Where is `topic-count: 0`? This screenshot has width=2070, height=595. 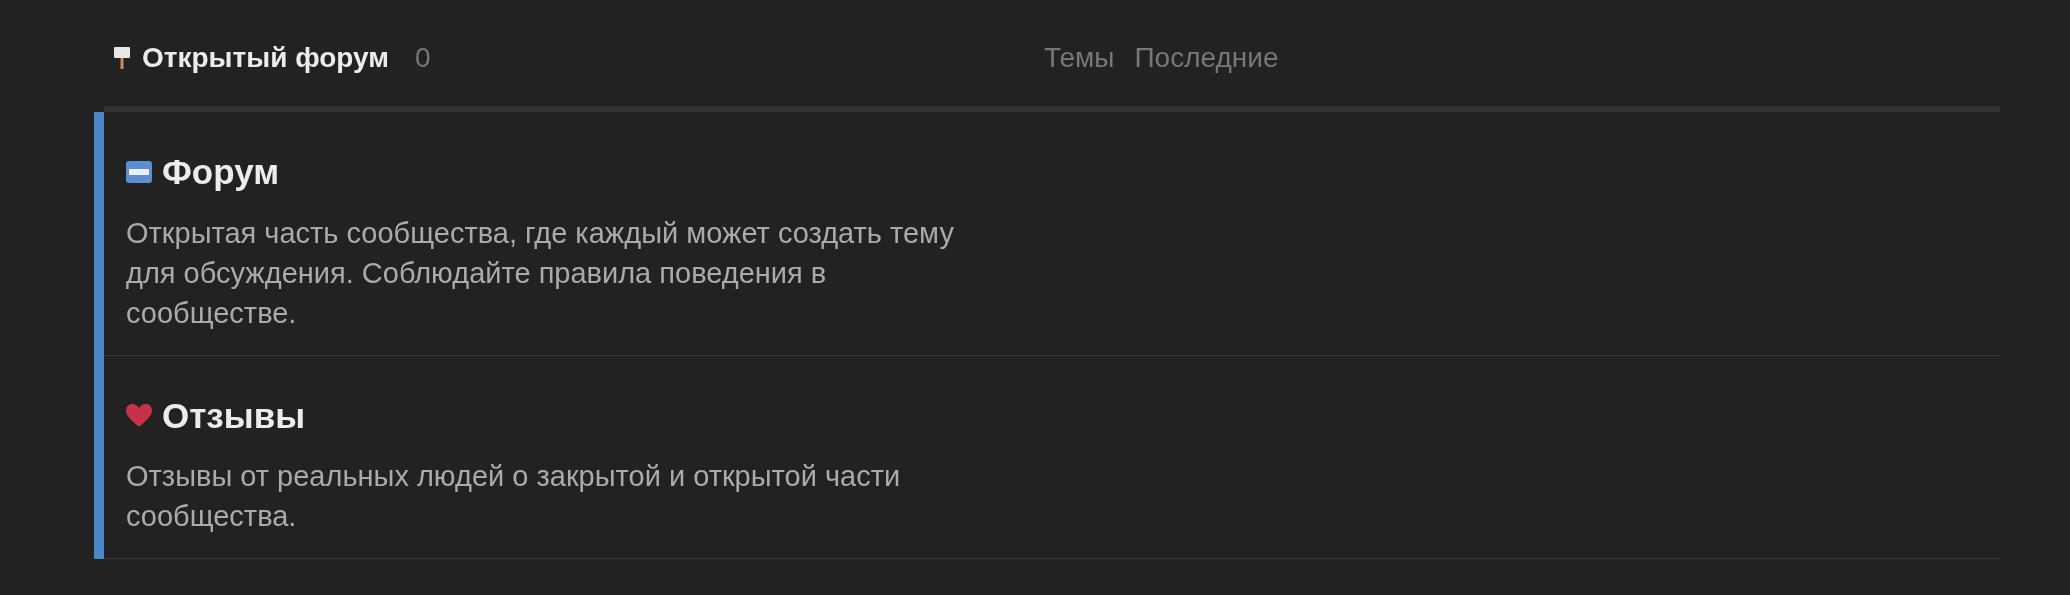
topic-count: 0 is located at coordinates (423, 58).